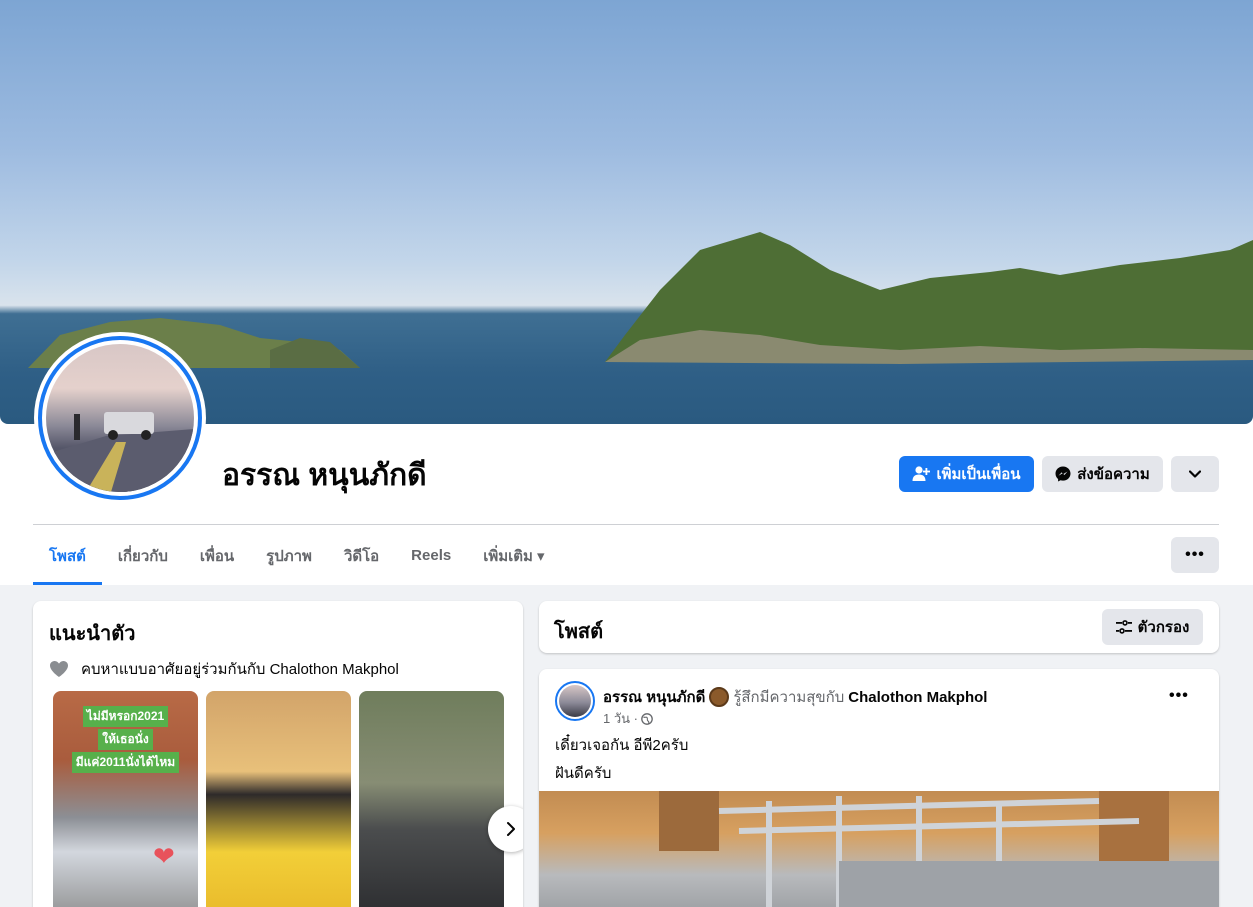 The width and height of the screenshot is (1253, 907). What do you see at coordinates (1113, 474) in the screenshot?
I see `message-label: ส่งข้อความ` at bounding box center [1113, 474].